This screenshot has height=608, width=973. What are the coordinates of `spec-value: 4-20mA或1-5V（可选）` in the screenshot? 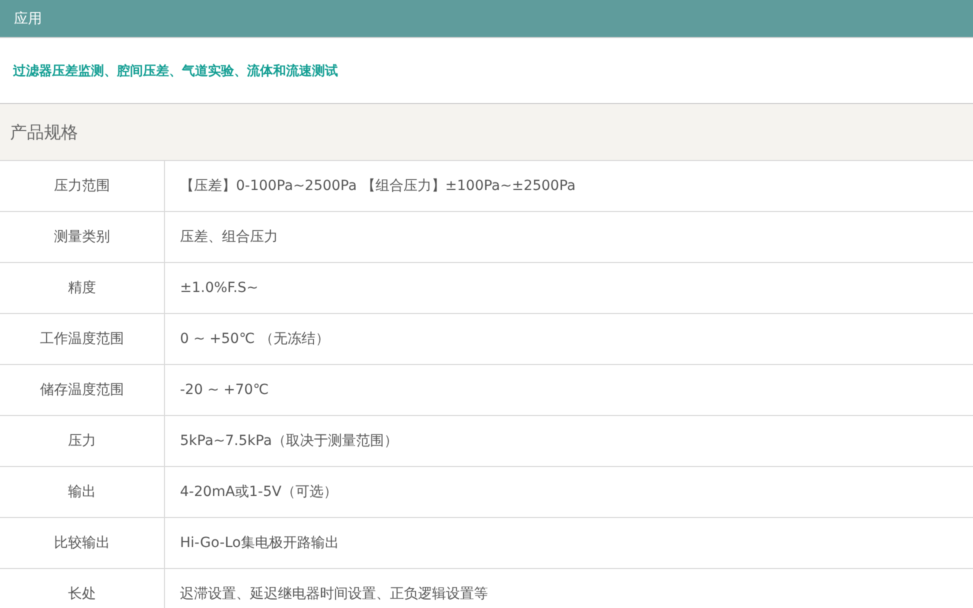 It's located at (259, 492).